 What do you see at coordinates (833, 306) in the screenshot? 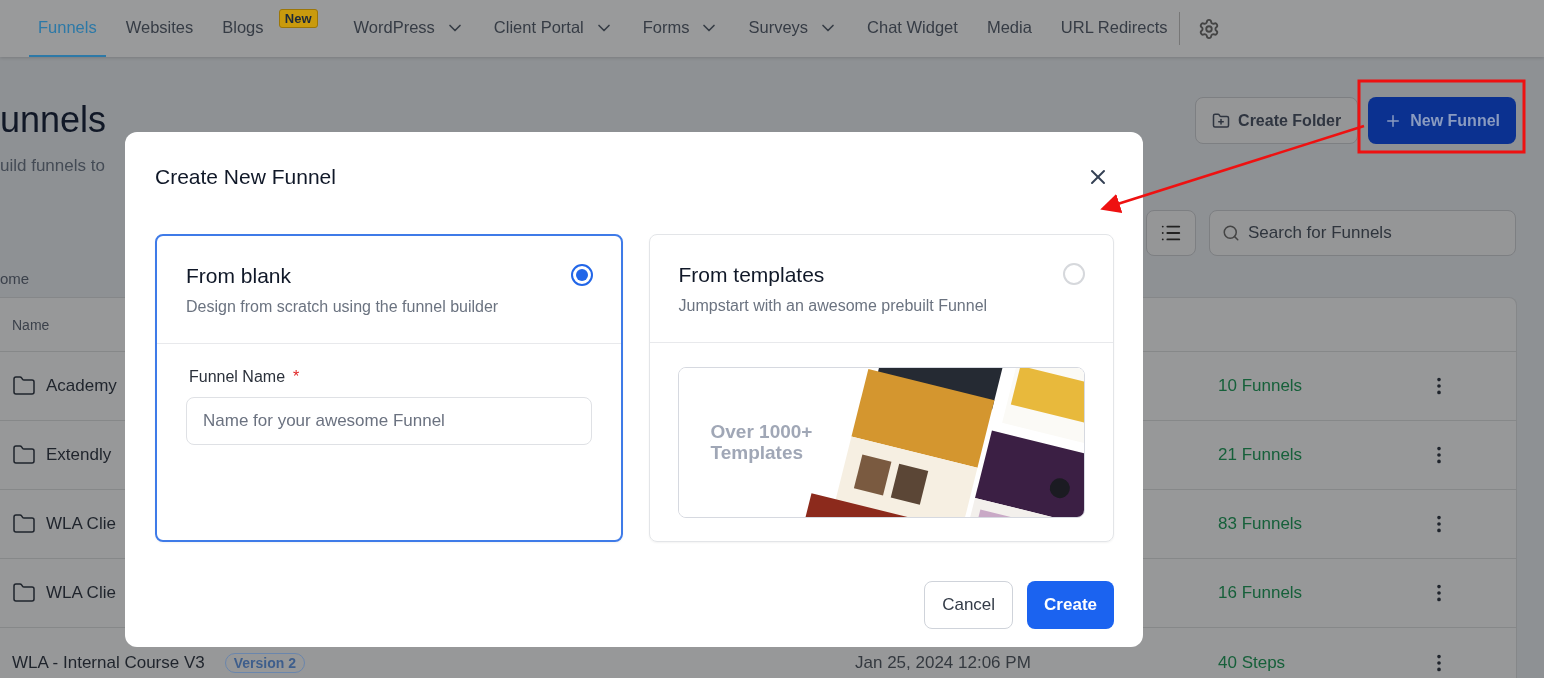
I see `option-description: Jumpstart with an awesome prebuilt Funnel` at bounding box center [833, 306].